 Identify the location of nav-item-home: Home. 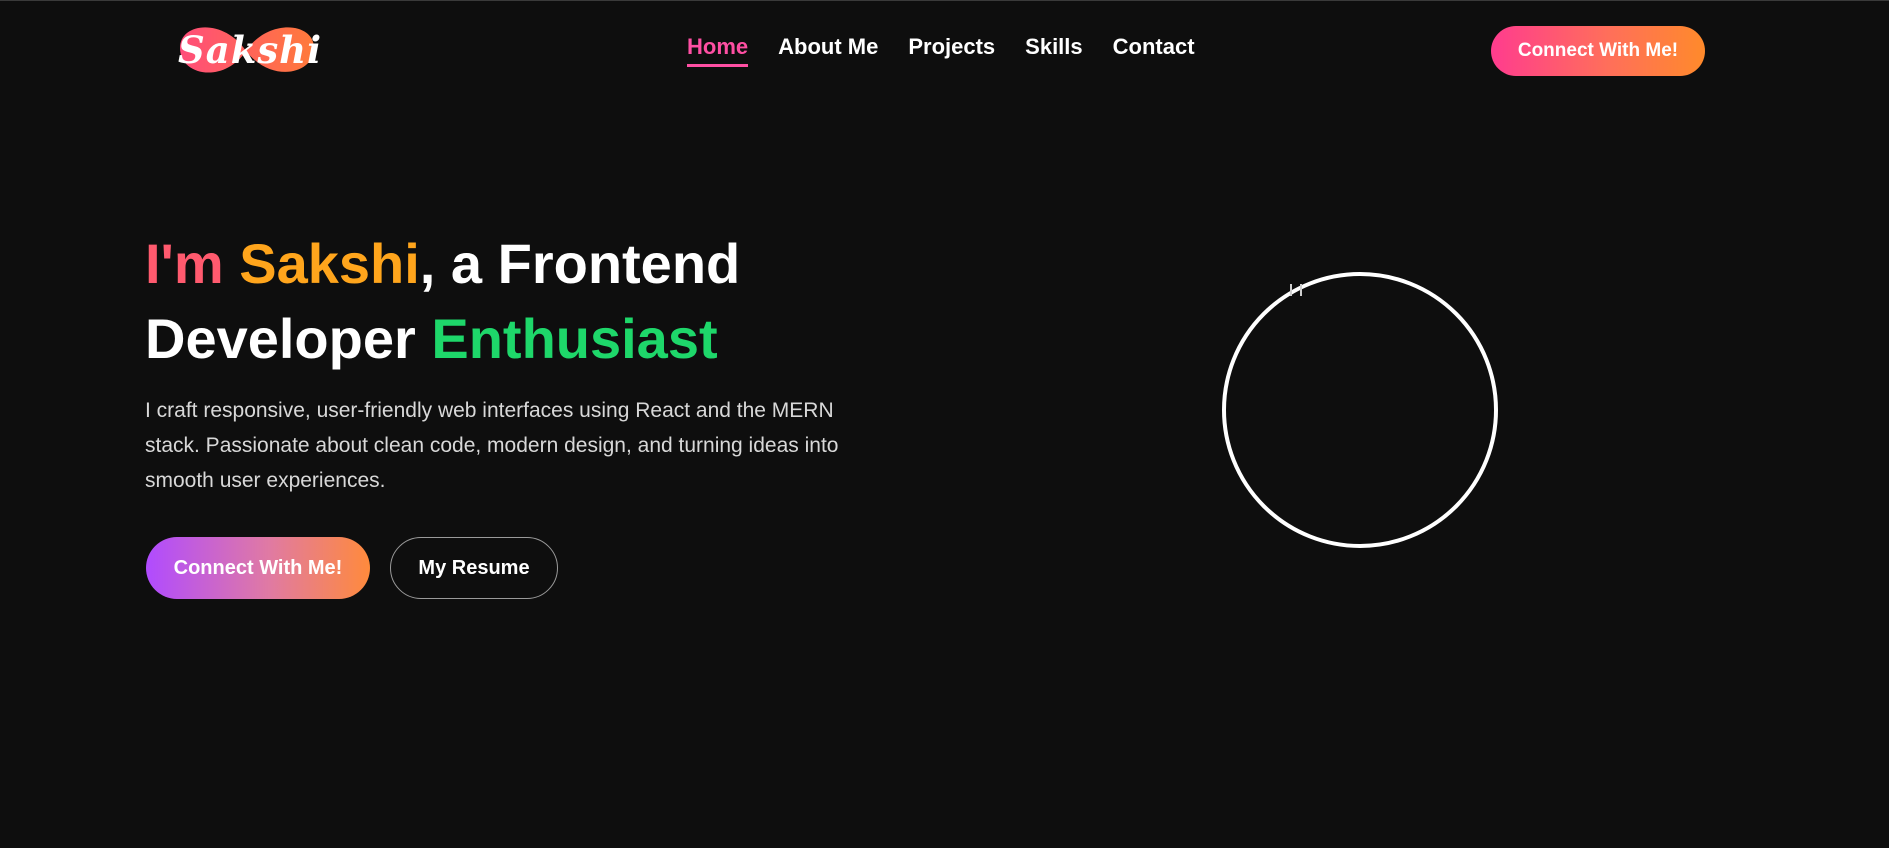
(718, 50).